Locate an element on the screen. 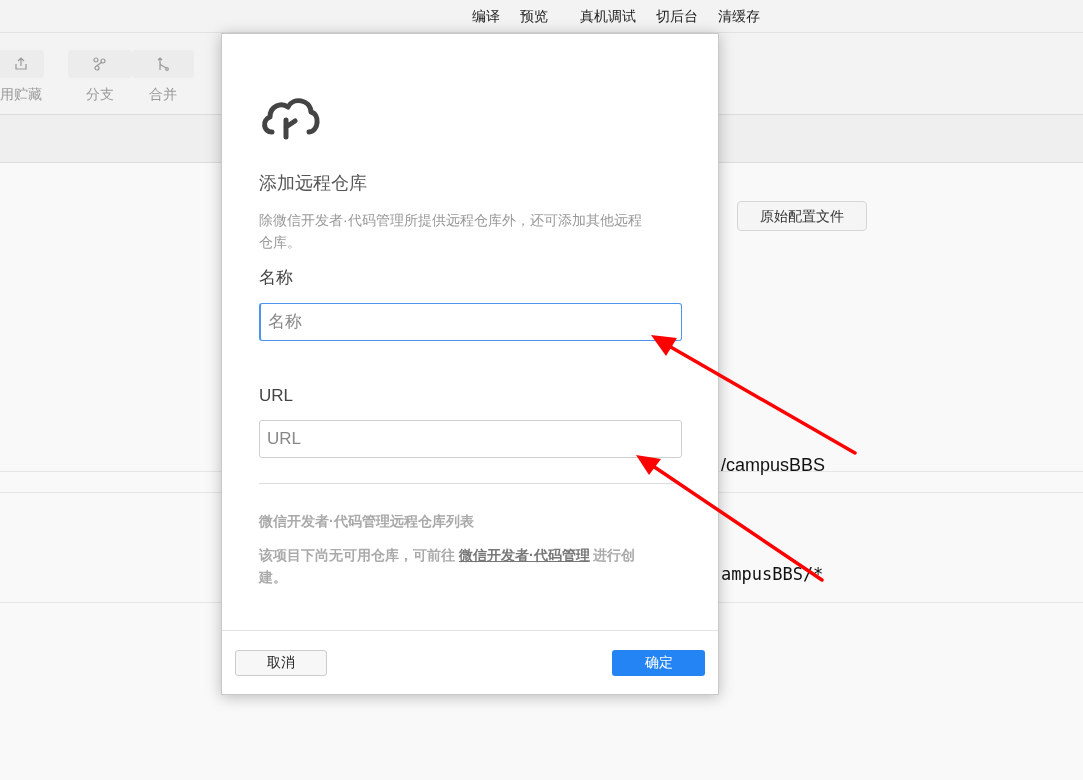 Image resolution: width=1083 pixels, height=780 pixels. dialog-title: 添加远程仓库 is located at coordinates (313, 183).